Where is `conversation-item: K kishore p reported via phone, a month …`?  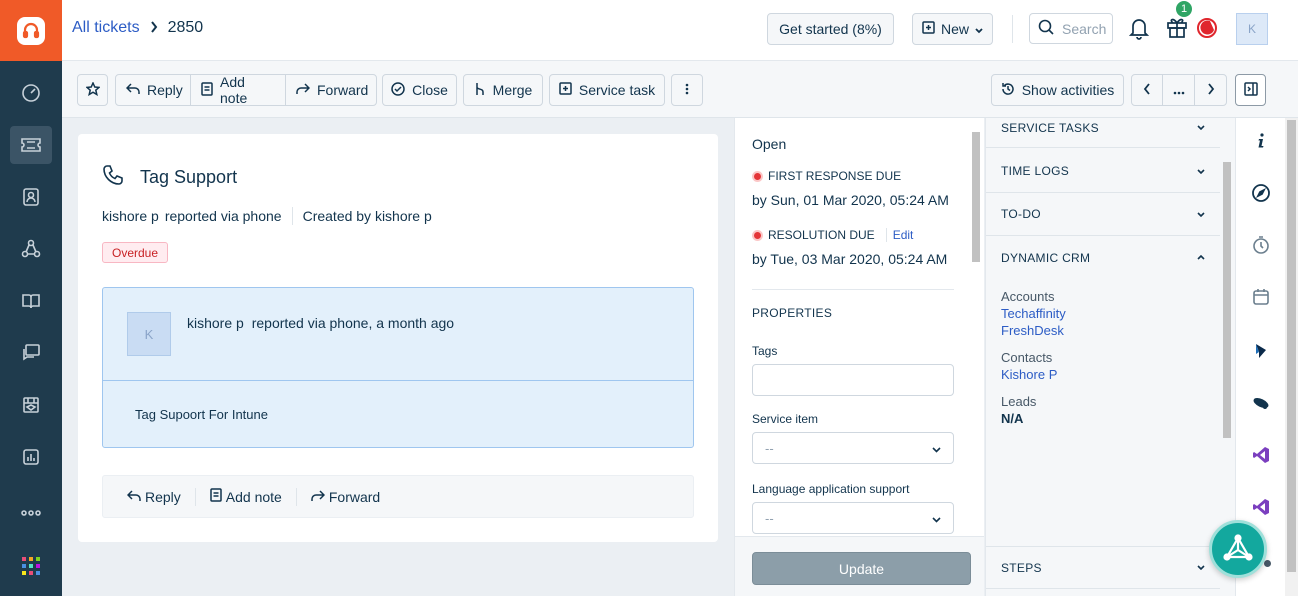 conversation-item: K kishore p reported via phone, a month … is located at coordinates (398, 367).